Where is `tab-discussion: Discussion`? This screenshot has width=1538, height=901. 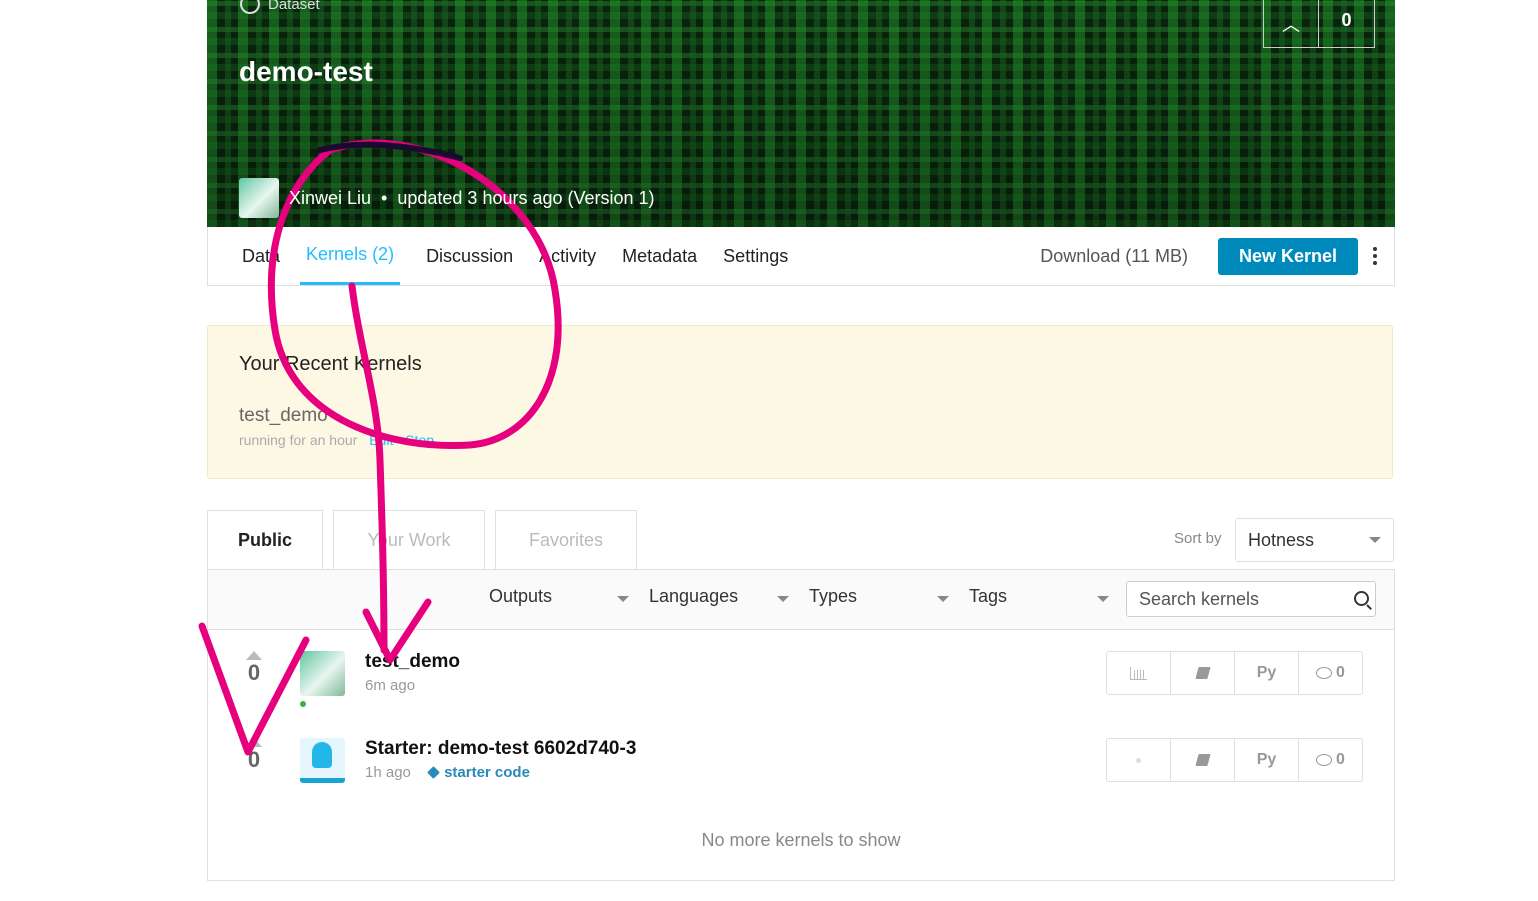 tab-discussion: Discussion is located at coordinates (469, 256).